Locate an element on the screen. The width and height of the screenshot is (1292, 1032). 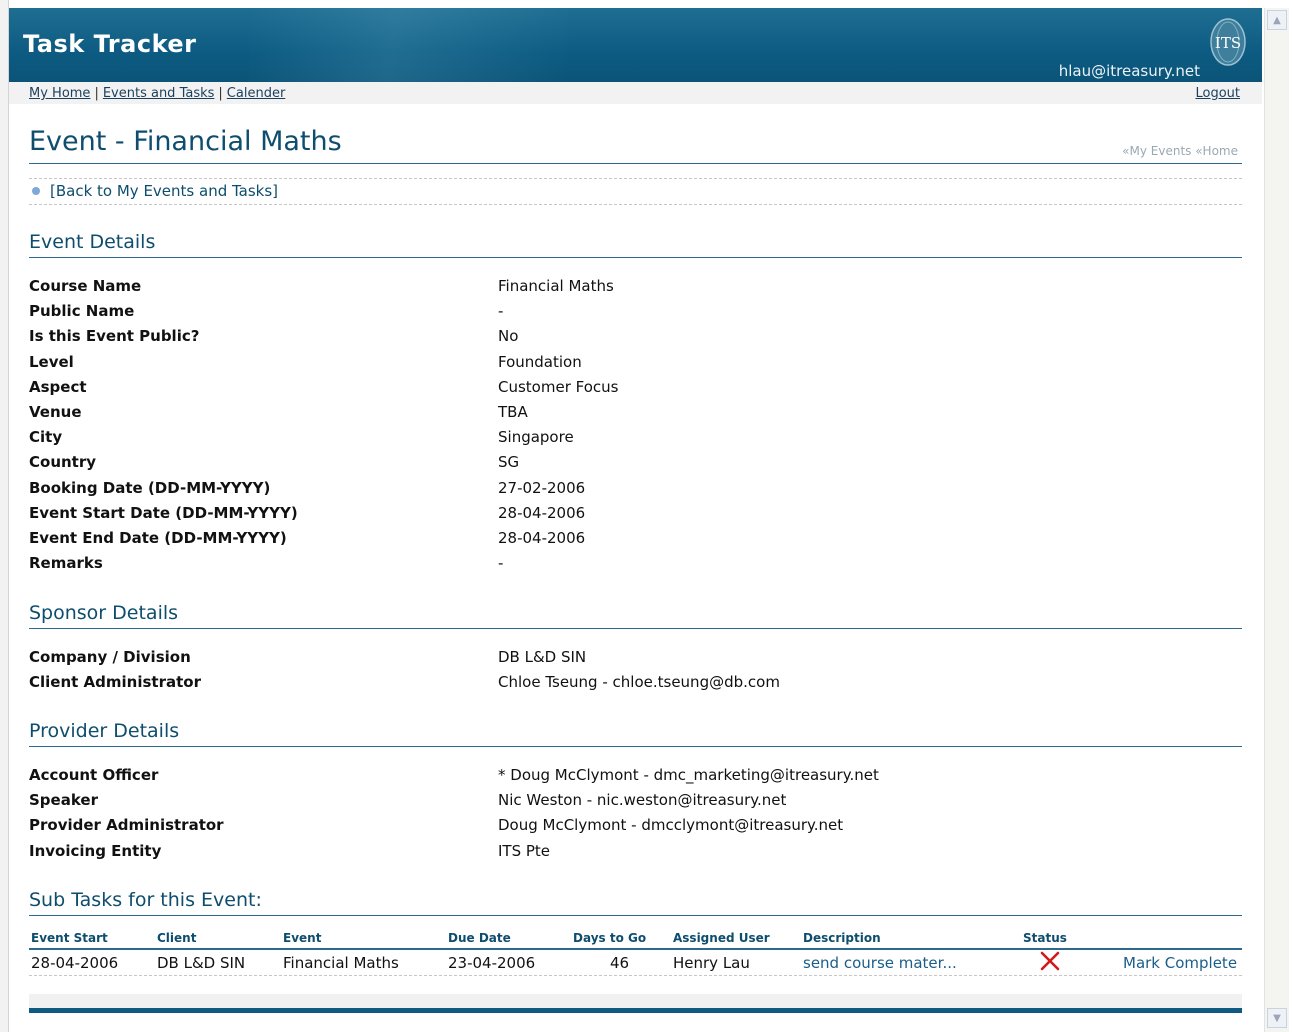
detail-label: Account Officer is located at coordinates (94, 775).